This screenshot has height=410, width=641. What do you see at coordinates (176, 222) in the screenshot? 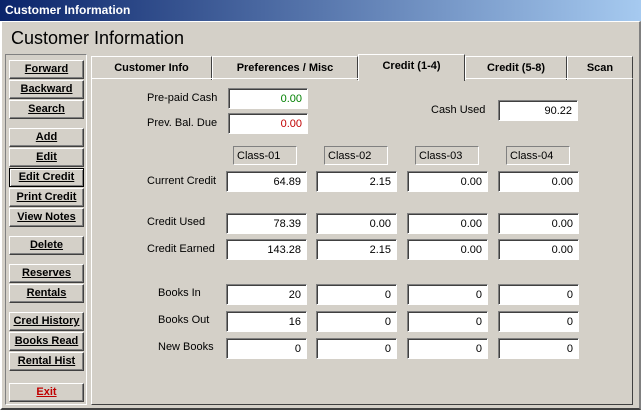
I see `credit-used-label: Credit Used` at bounding box center [176, 222].